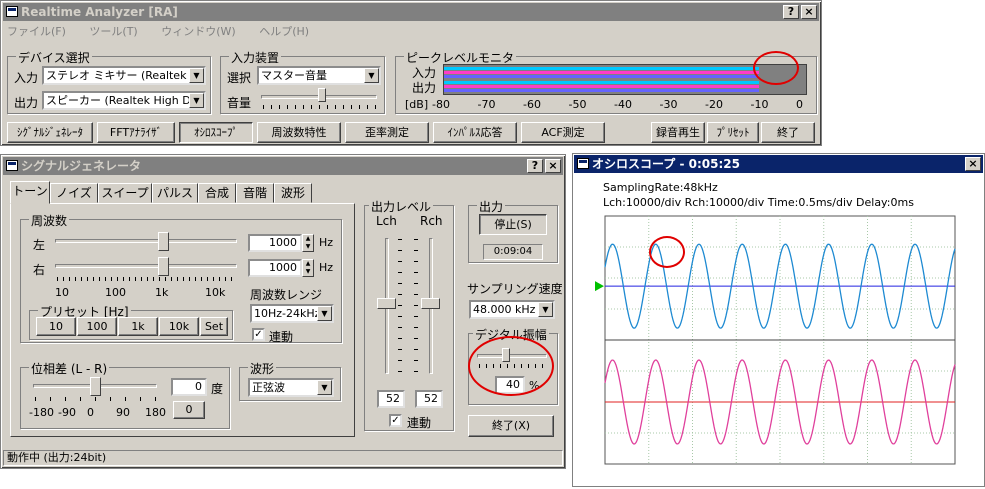 The height and width of the screenshot is (489, 985). Describe the element at coordinates (430, 304) in the screenshot. I see `rch-slider-thumb` at that location.